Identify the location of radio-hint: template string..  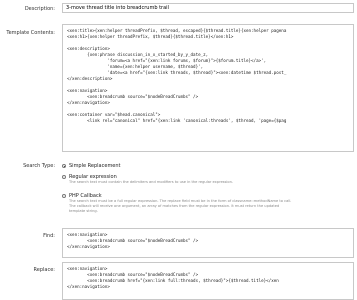
(83, 211).